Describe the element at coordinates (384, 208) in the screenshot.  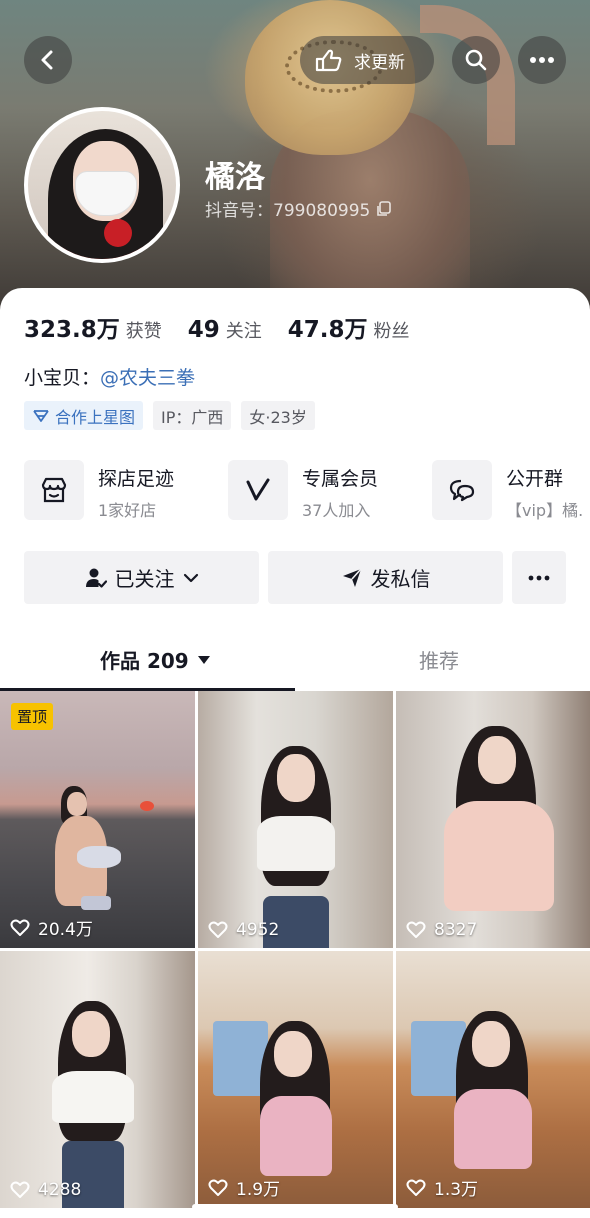
I see `copy-icon` at that location.